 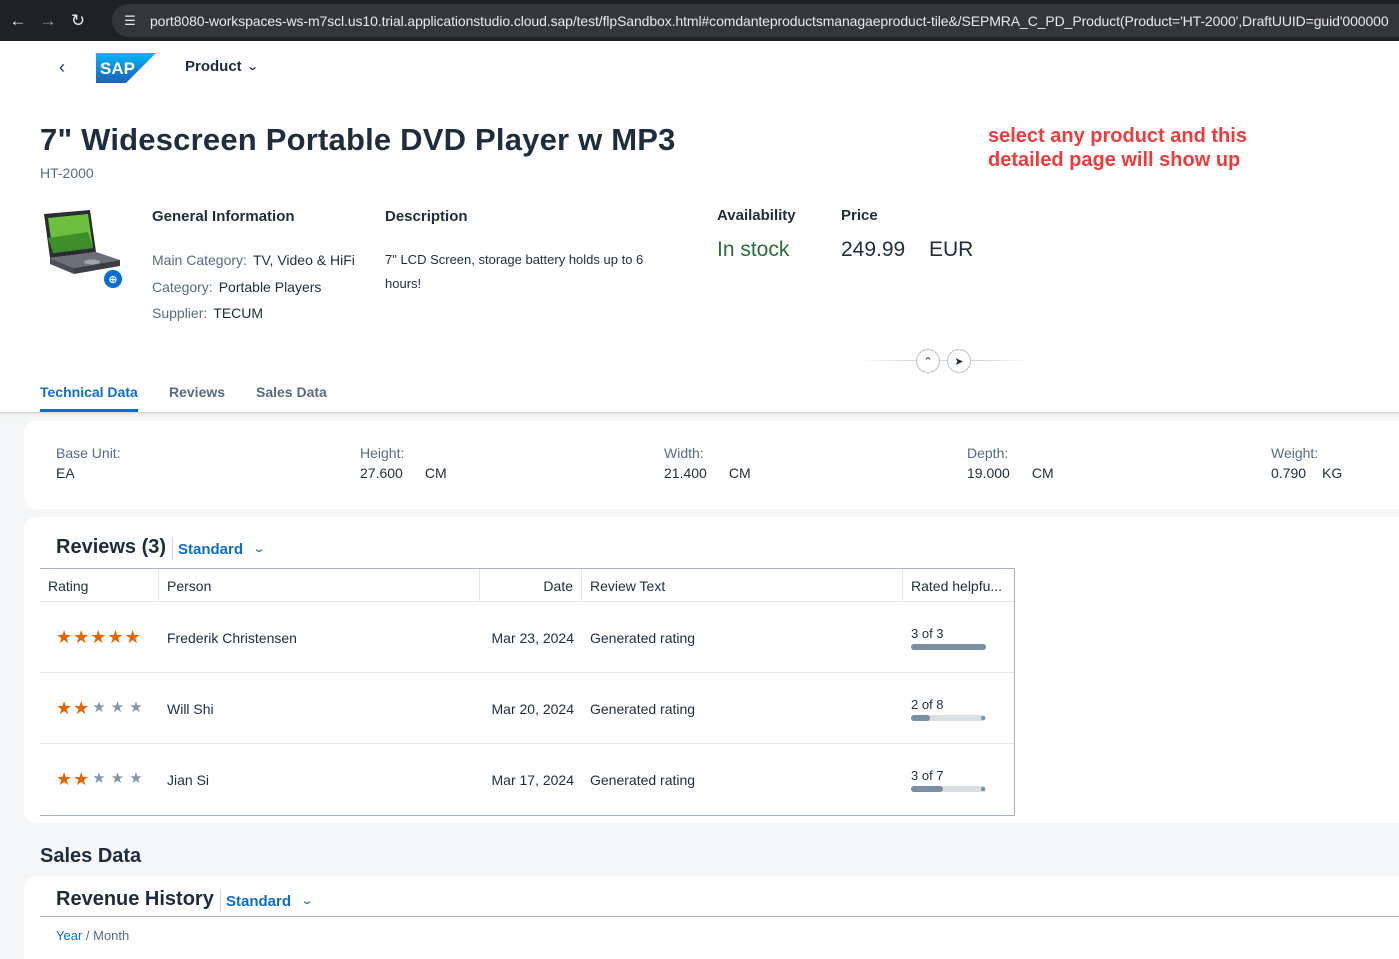 I want to click on date-cell: Mar 17, 2024, so click(x=533, y=779).